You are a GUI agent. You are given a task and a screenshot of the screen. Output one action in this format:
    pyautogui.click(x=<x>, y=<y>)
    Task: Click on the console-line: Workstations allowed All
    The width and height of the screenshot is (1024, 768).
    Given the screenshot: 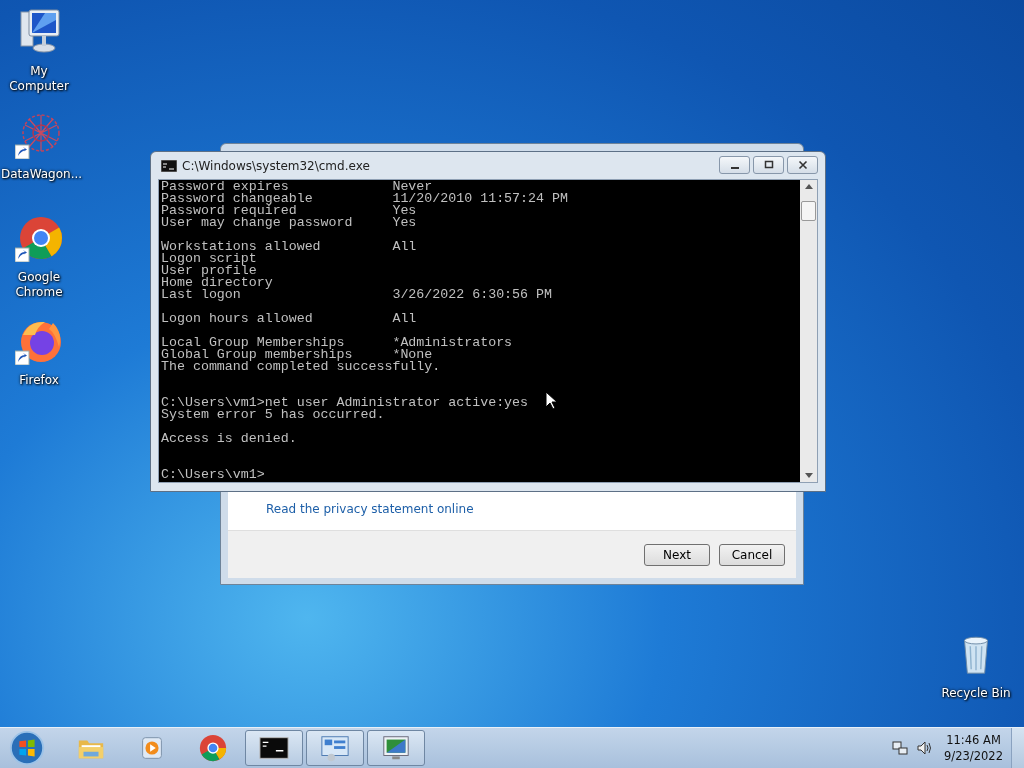 What is the action you would take?
    pyautogui.click(x=289, y=247)
    